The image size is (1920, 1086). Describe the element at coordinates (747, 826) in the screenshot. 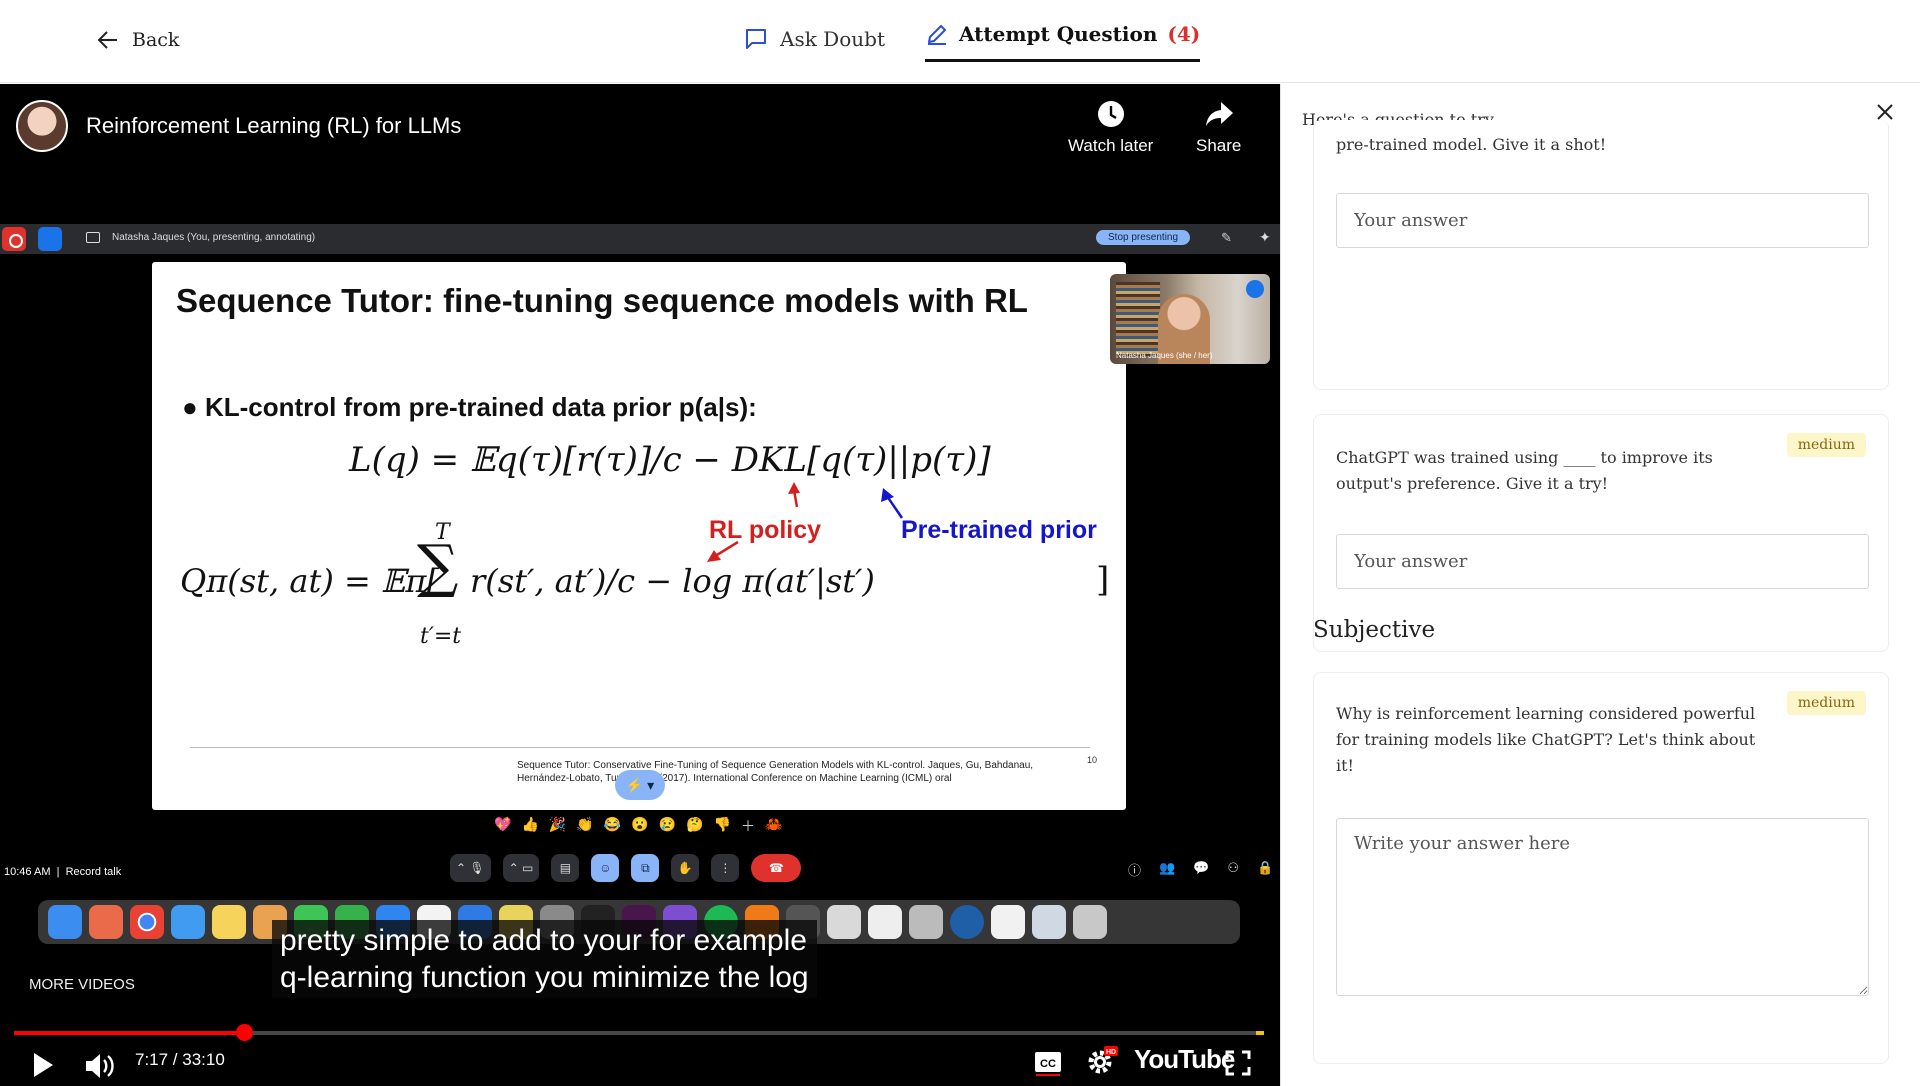

I see `plus-reaction-icon: ＋` at that location.